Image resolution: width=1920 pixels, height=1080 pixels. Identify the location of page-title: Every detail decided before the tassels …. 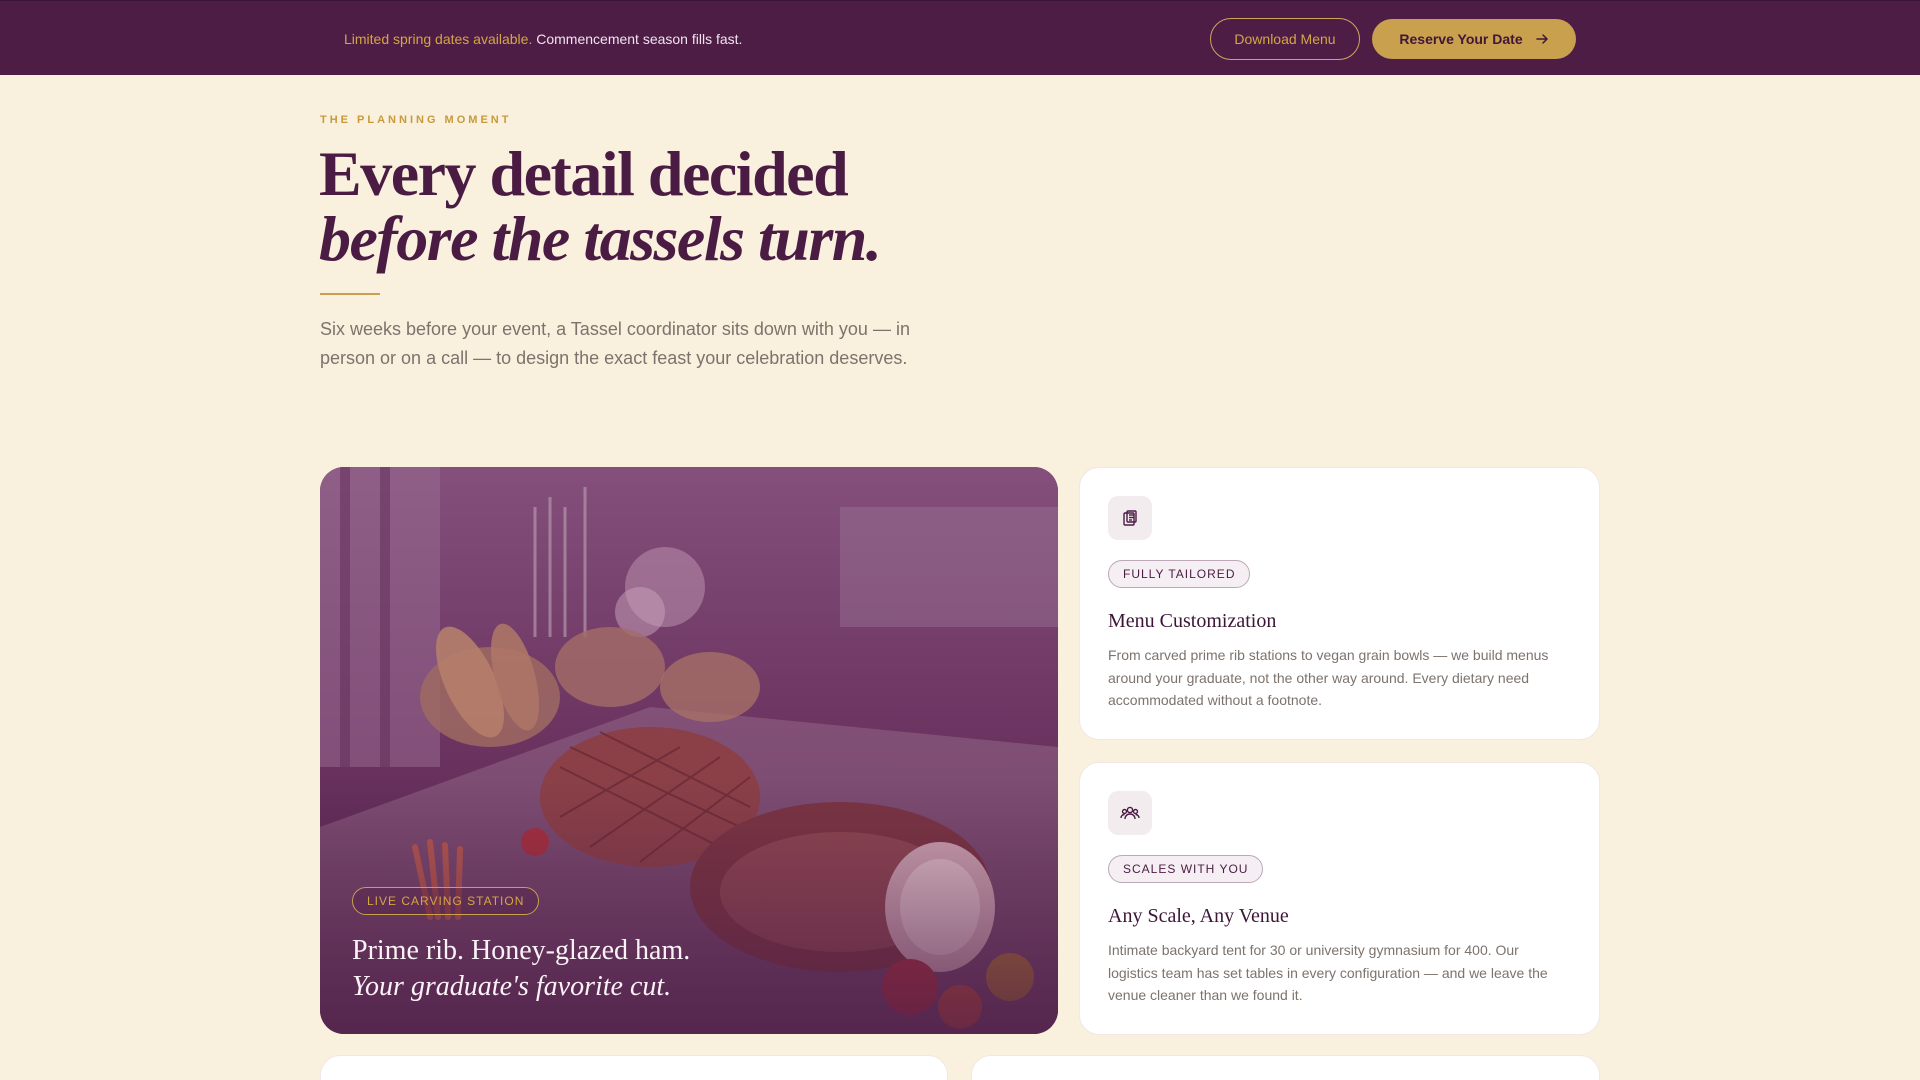
(600, 208).